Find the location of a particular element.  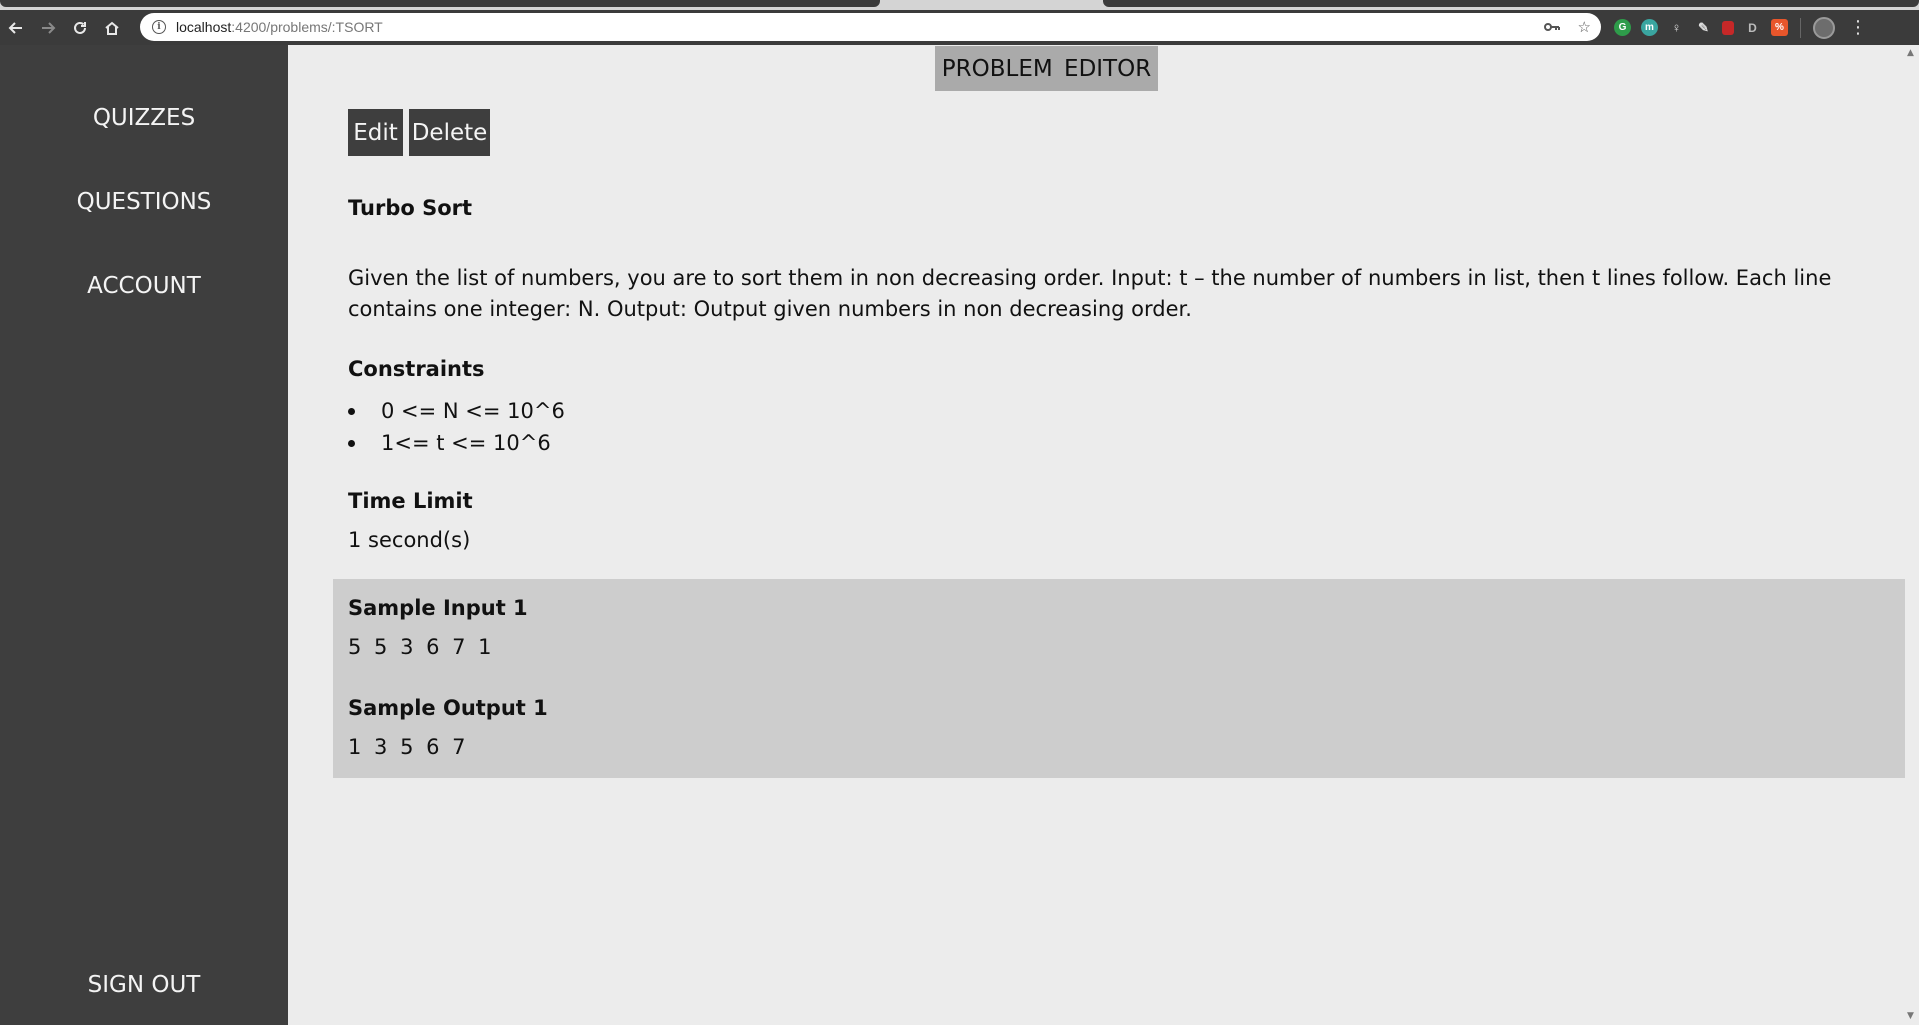

constraints-list: 0 <= N <= 10^6 1<= t <= 10^6 is located at coordinates (456, 427).